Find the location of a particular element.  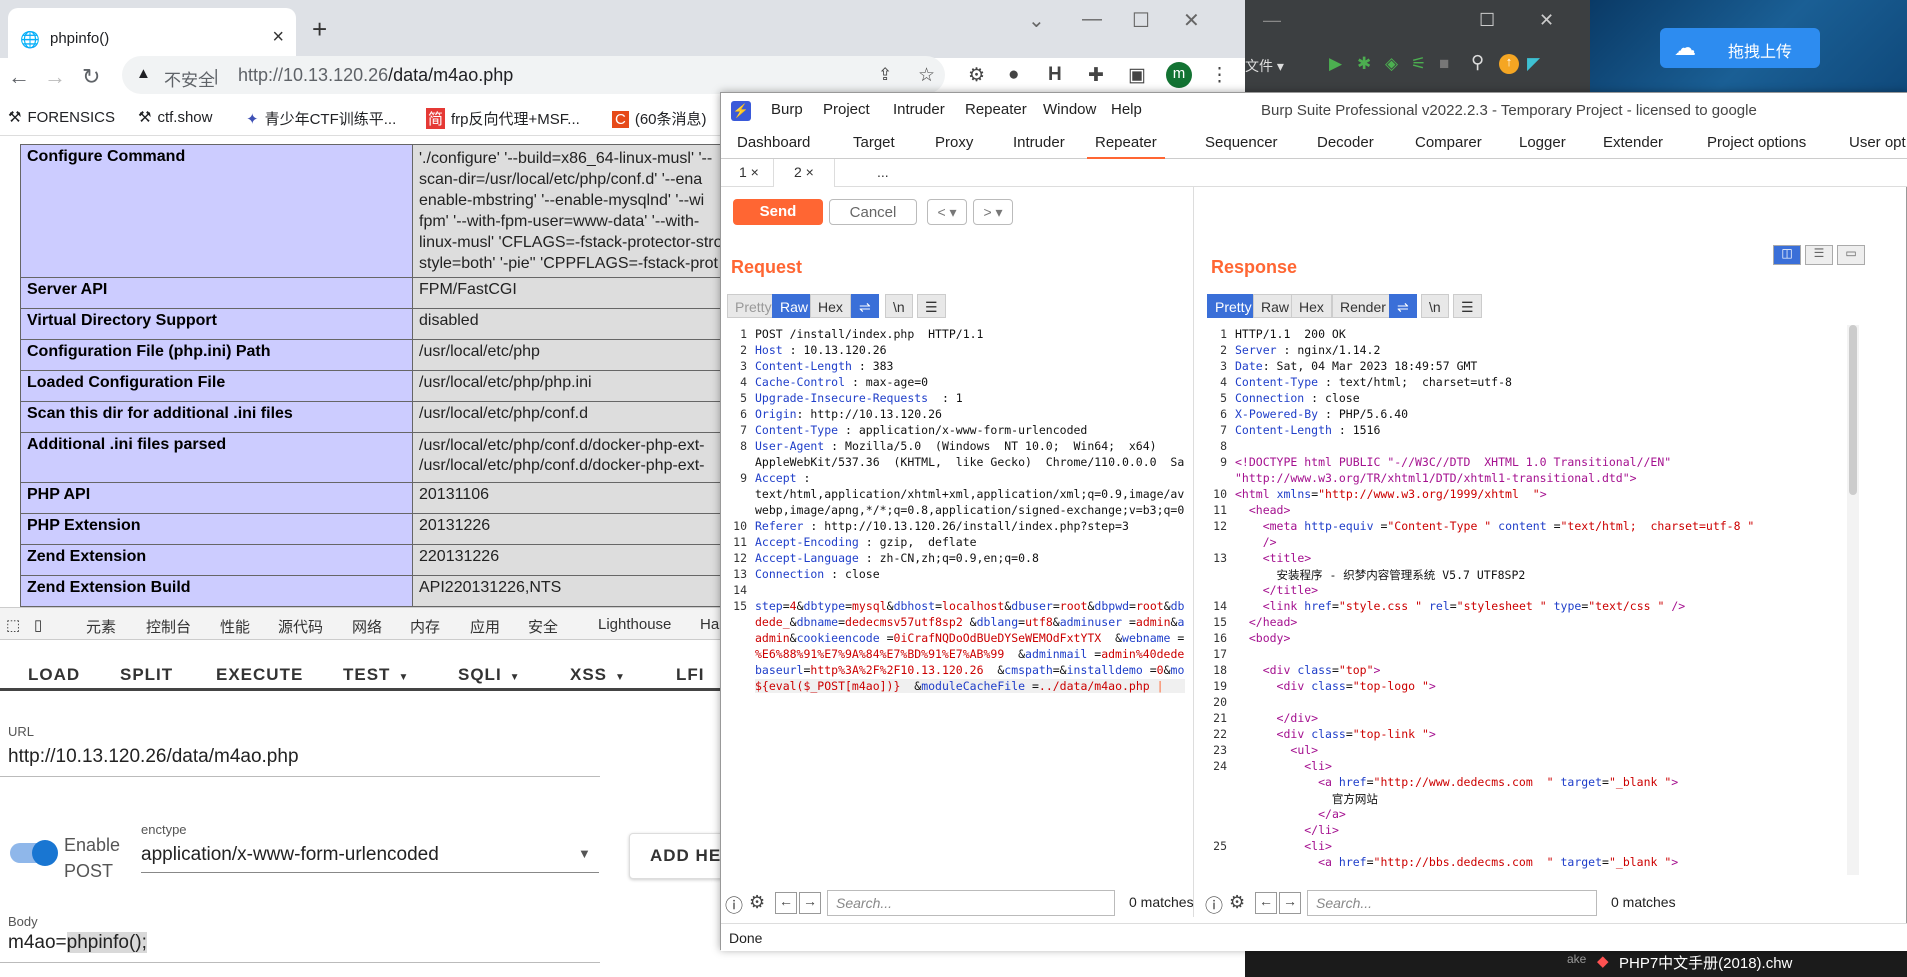

enctype-select: application/x-www-form-urlencoded is located at coordinates (290, 855).